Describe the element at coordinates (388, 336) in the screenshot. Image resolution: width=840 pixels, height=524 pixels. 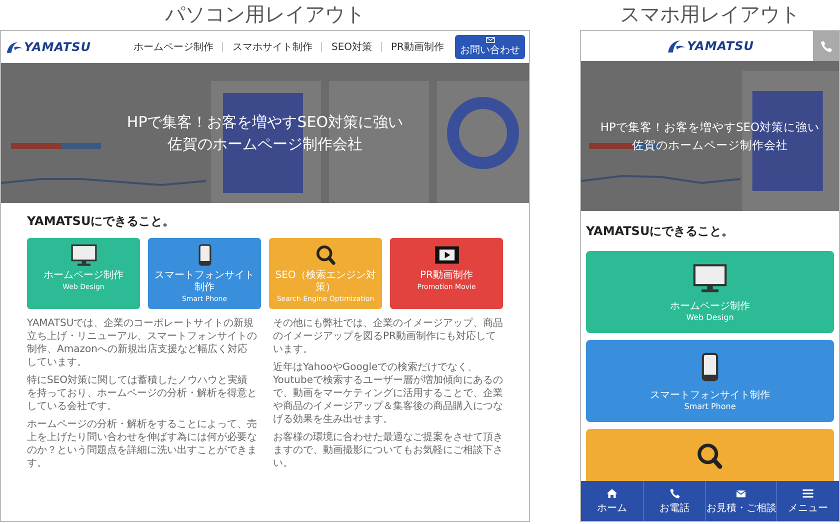
I see `body-paragraph: その他にも弊社では、企業のイメージアップ、商品のイメージアップを図るPR動画制作にも対応しています。` at that location.